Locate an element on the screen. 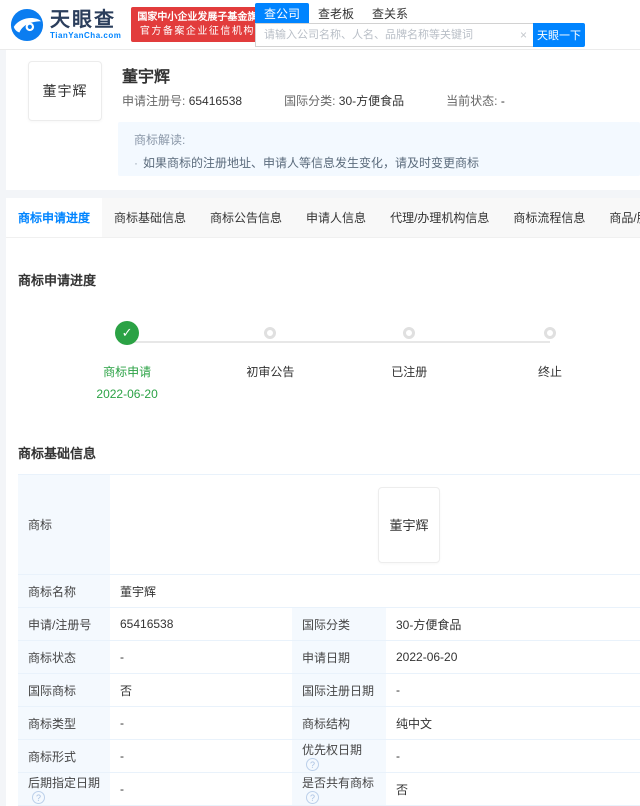 The image size is (640, 806). step-preliminary-announcement: 初审公告 is located at coordinates (270, 338).